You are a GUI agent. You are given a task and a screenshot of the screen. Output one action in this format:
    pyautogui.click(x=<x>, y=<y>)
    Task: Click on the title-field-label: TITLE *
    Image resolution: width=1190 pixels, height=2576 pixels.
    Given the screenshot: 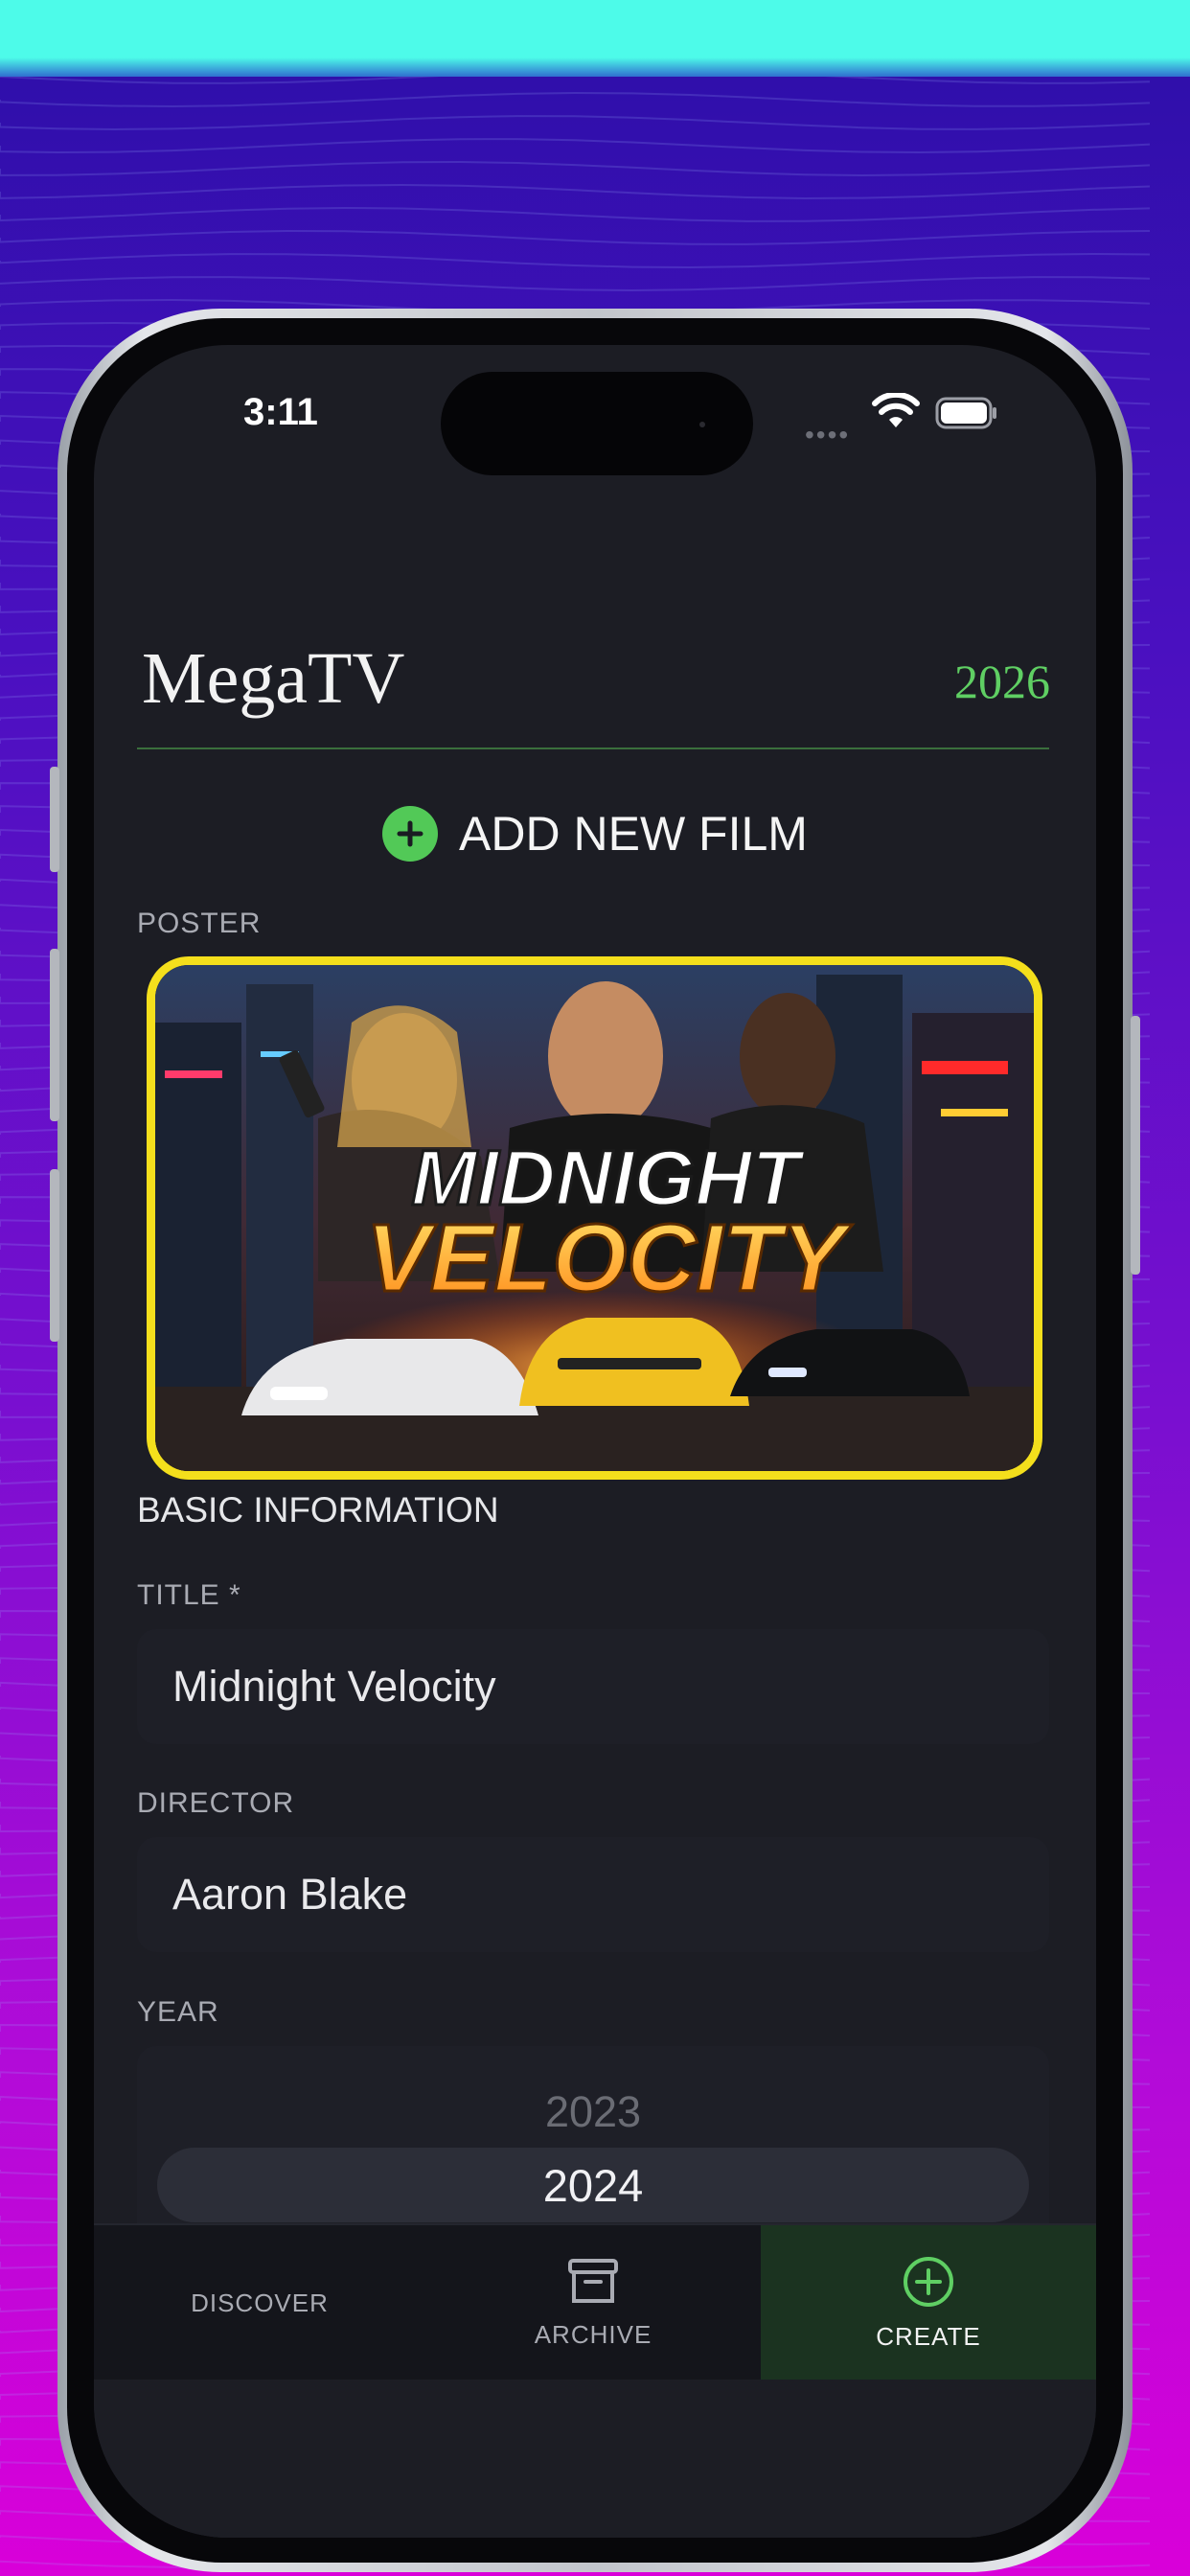 What is the action you would take?
    pyautogui.click(x=189, y=1595)
    